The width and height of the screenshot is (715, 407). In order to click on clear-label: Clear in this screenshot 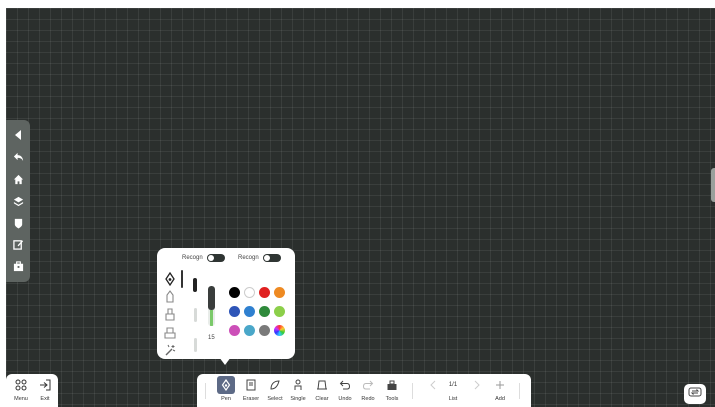, I will do `click(322, 399)`.